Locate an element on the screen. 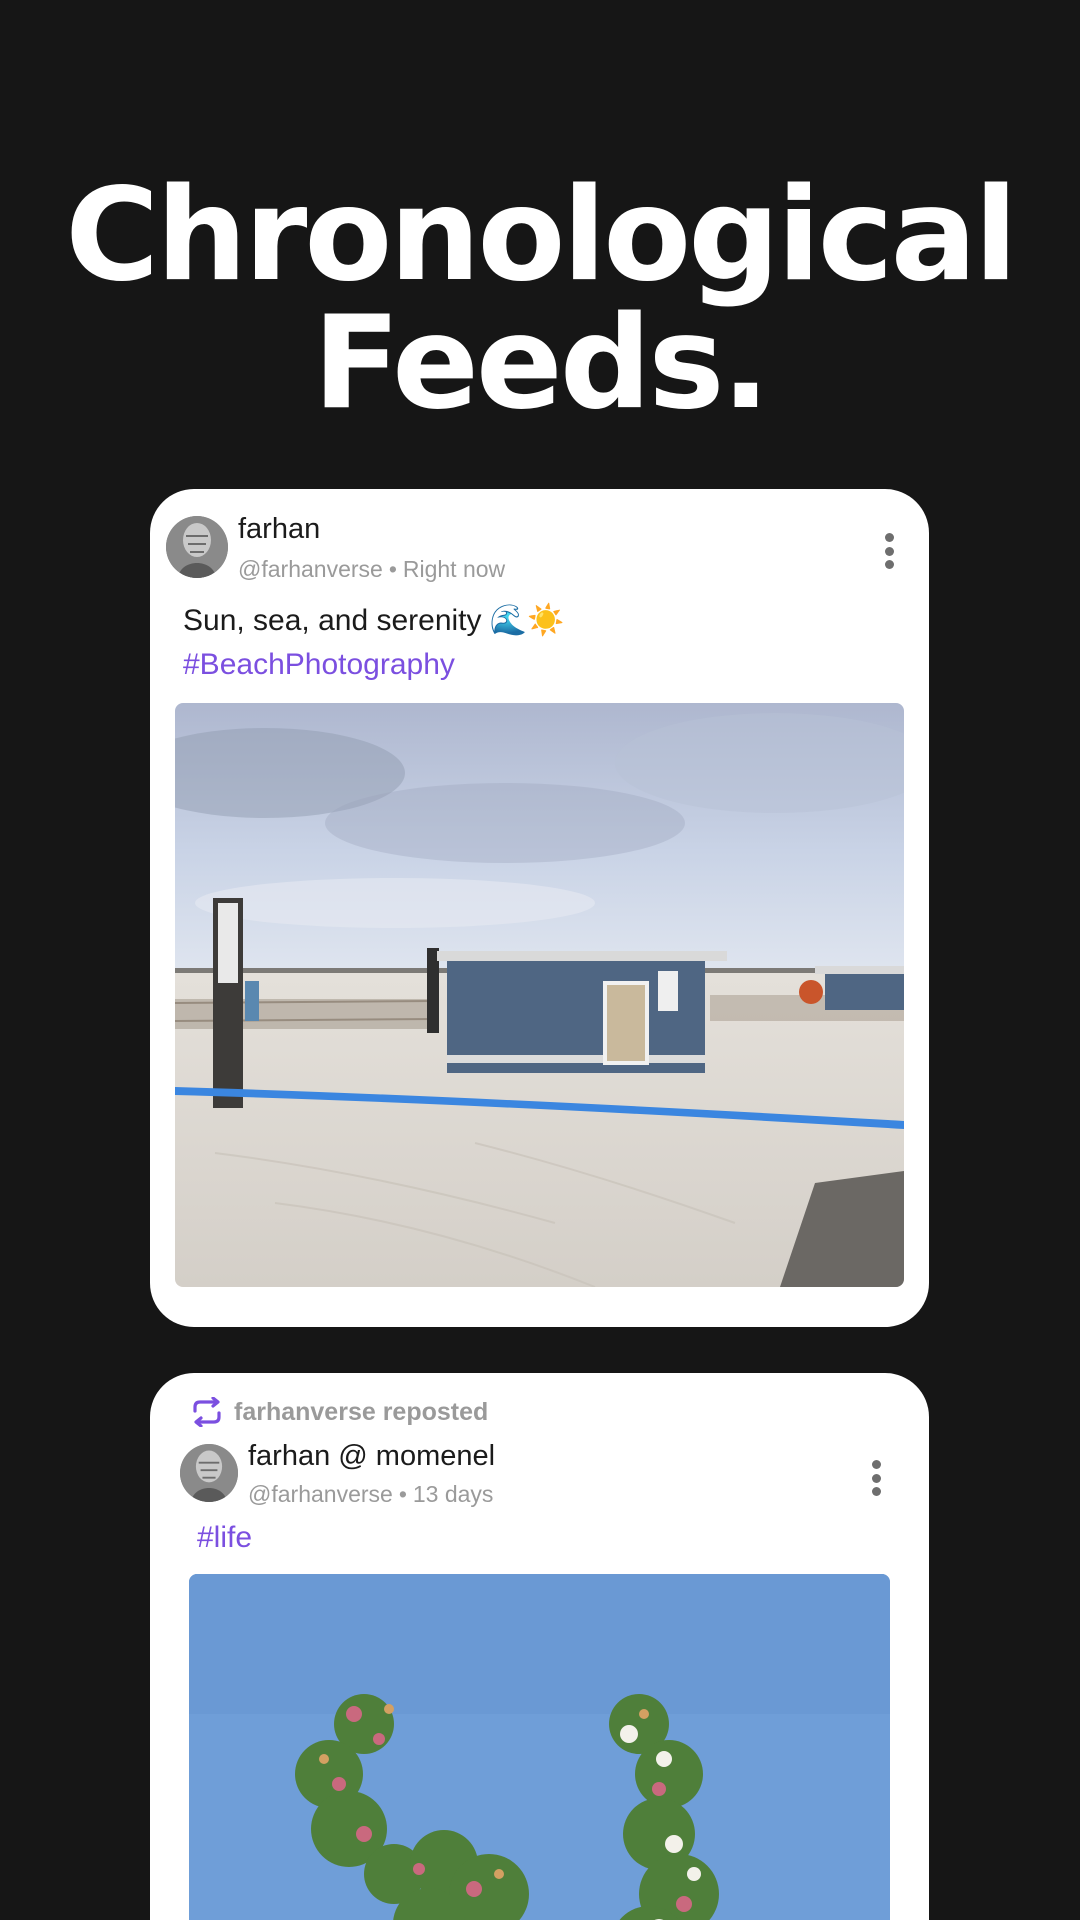  post-photo is located at coordinates (539, 1747).